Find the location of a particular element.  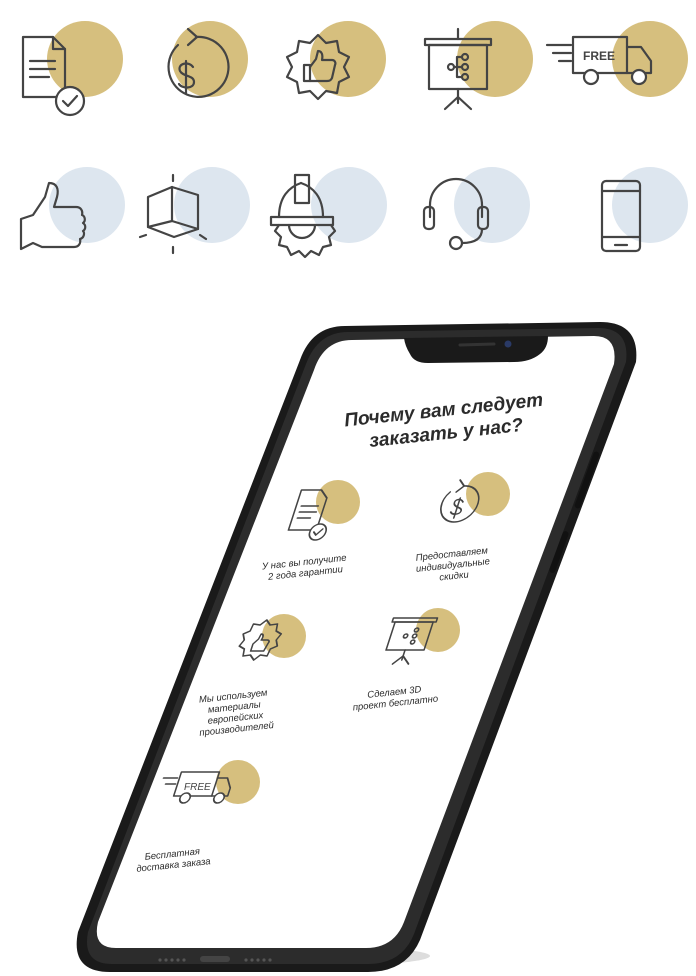

feature-materials-icon is located at coordinates (272, 637).